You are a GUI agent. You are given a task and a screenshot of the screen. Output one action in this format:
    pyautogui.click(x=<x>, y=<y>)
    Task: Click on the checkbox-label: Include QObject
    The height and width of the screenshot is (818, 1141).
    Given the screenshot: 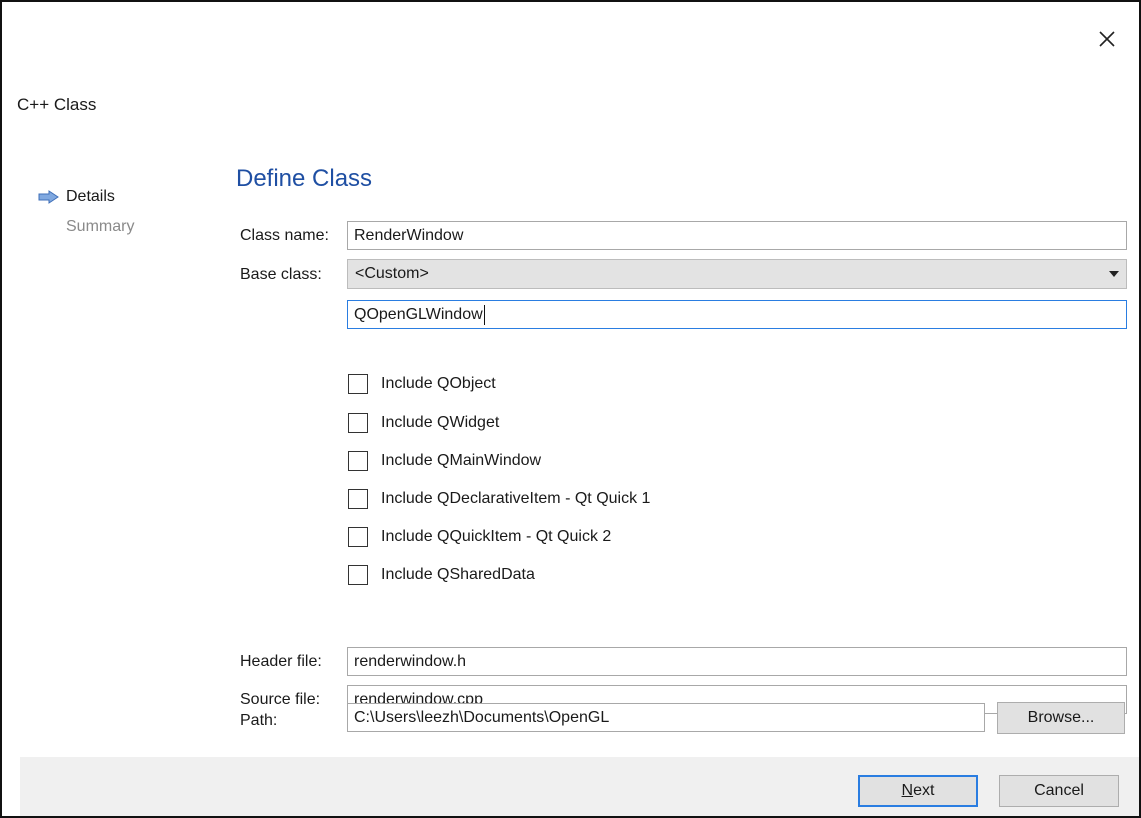 What is the action you would take?
    pyautogui.click(x=438, y=383)
    